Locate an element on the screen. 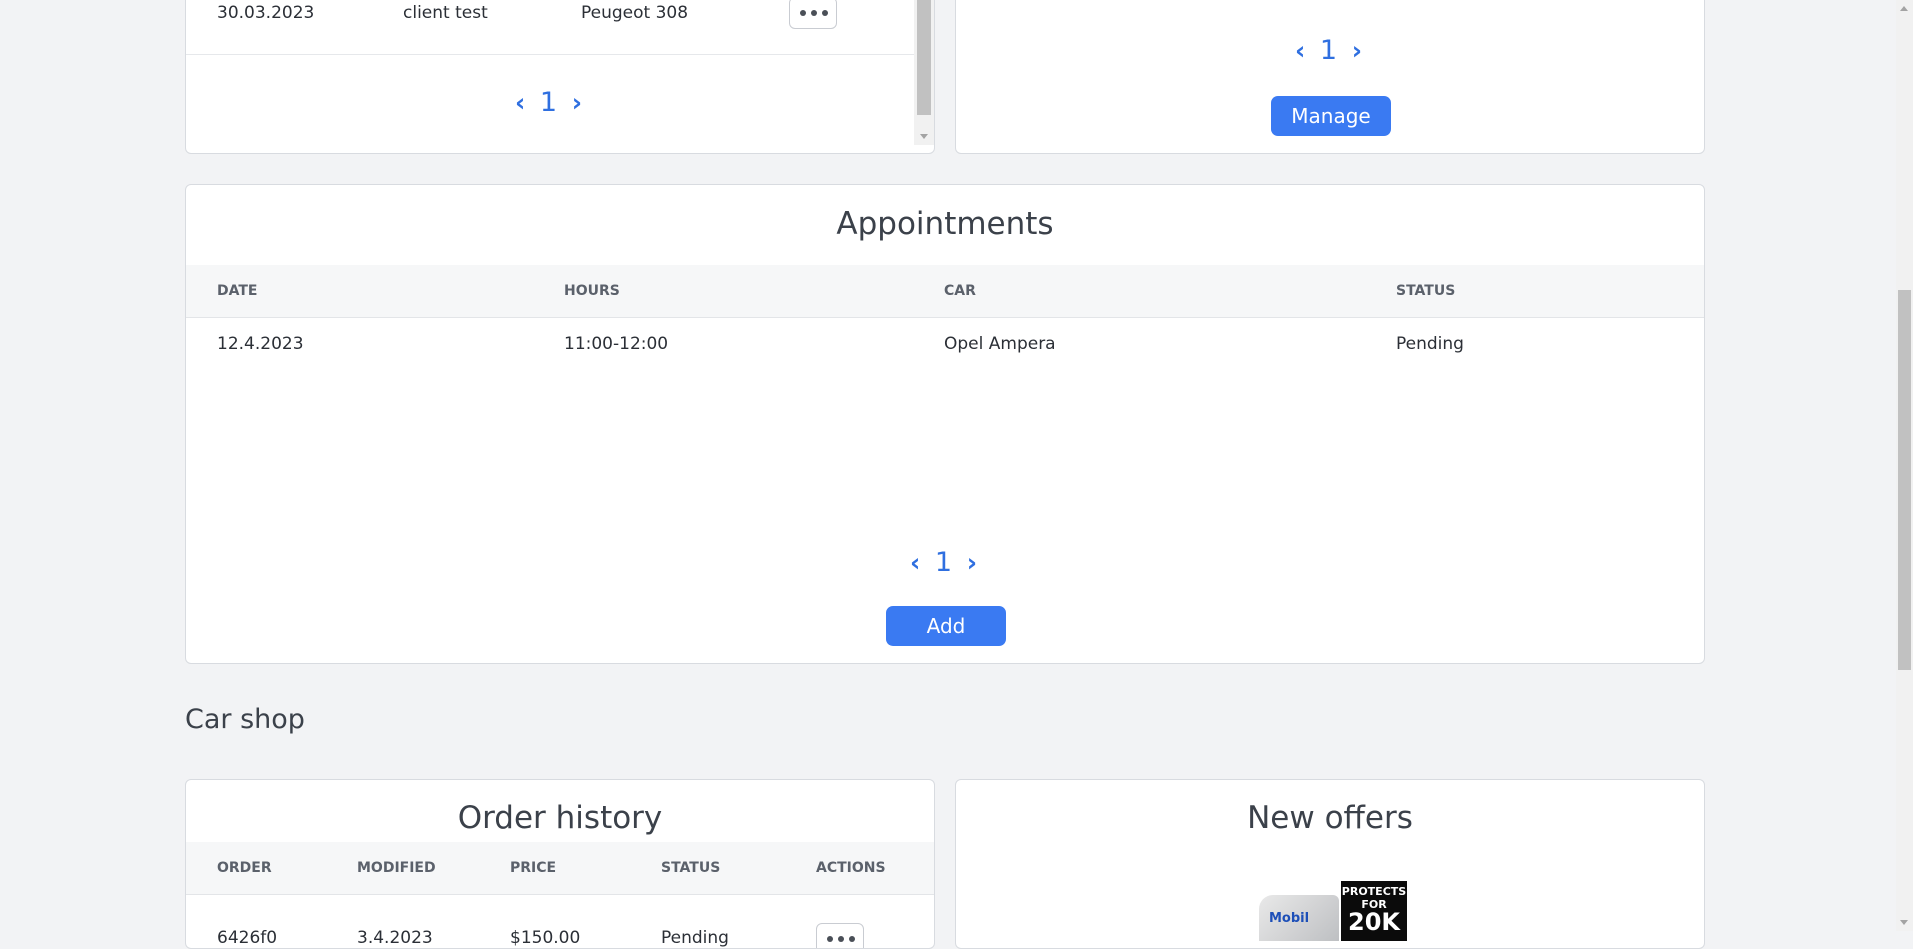 The width and height of the screenshot is (1913, 949). manage-button: Manage is located at coordinates (1331, 116).